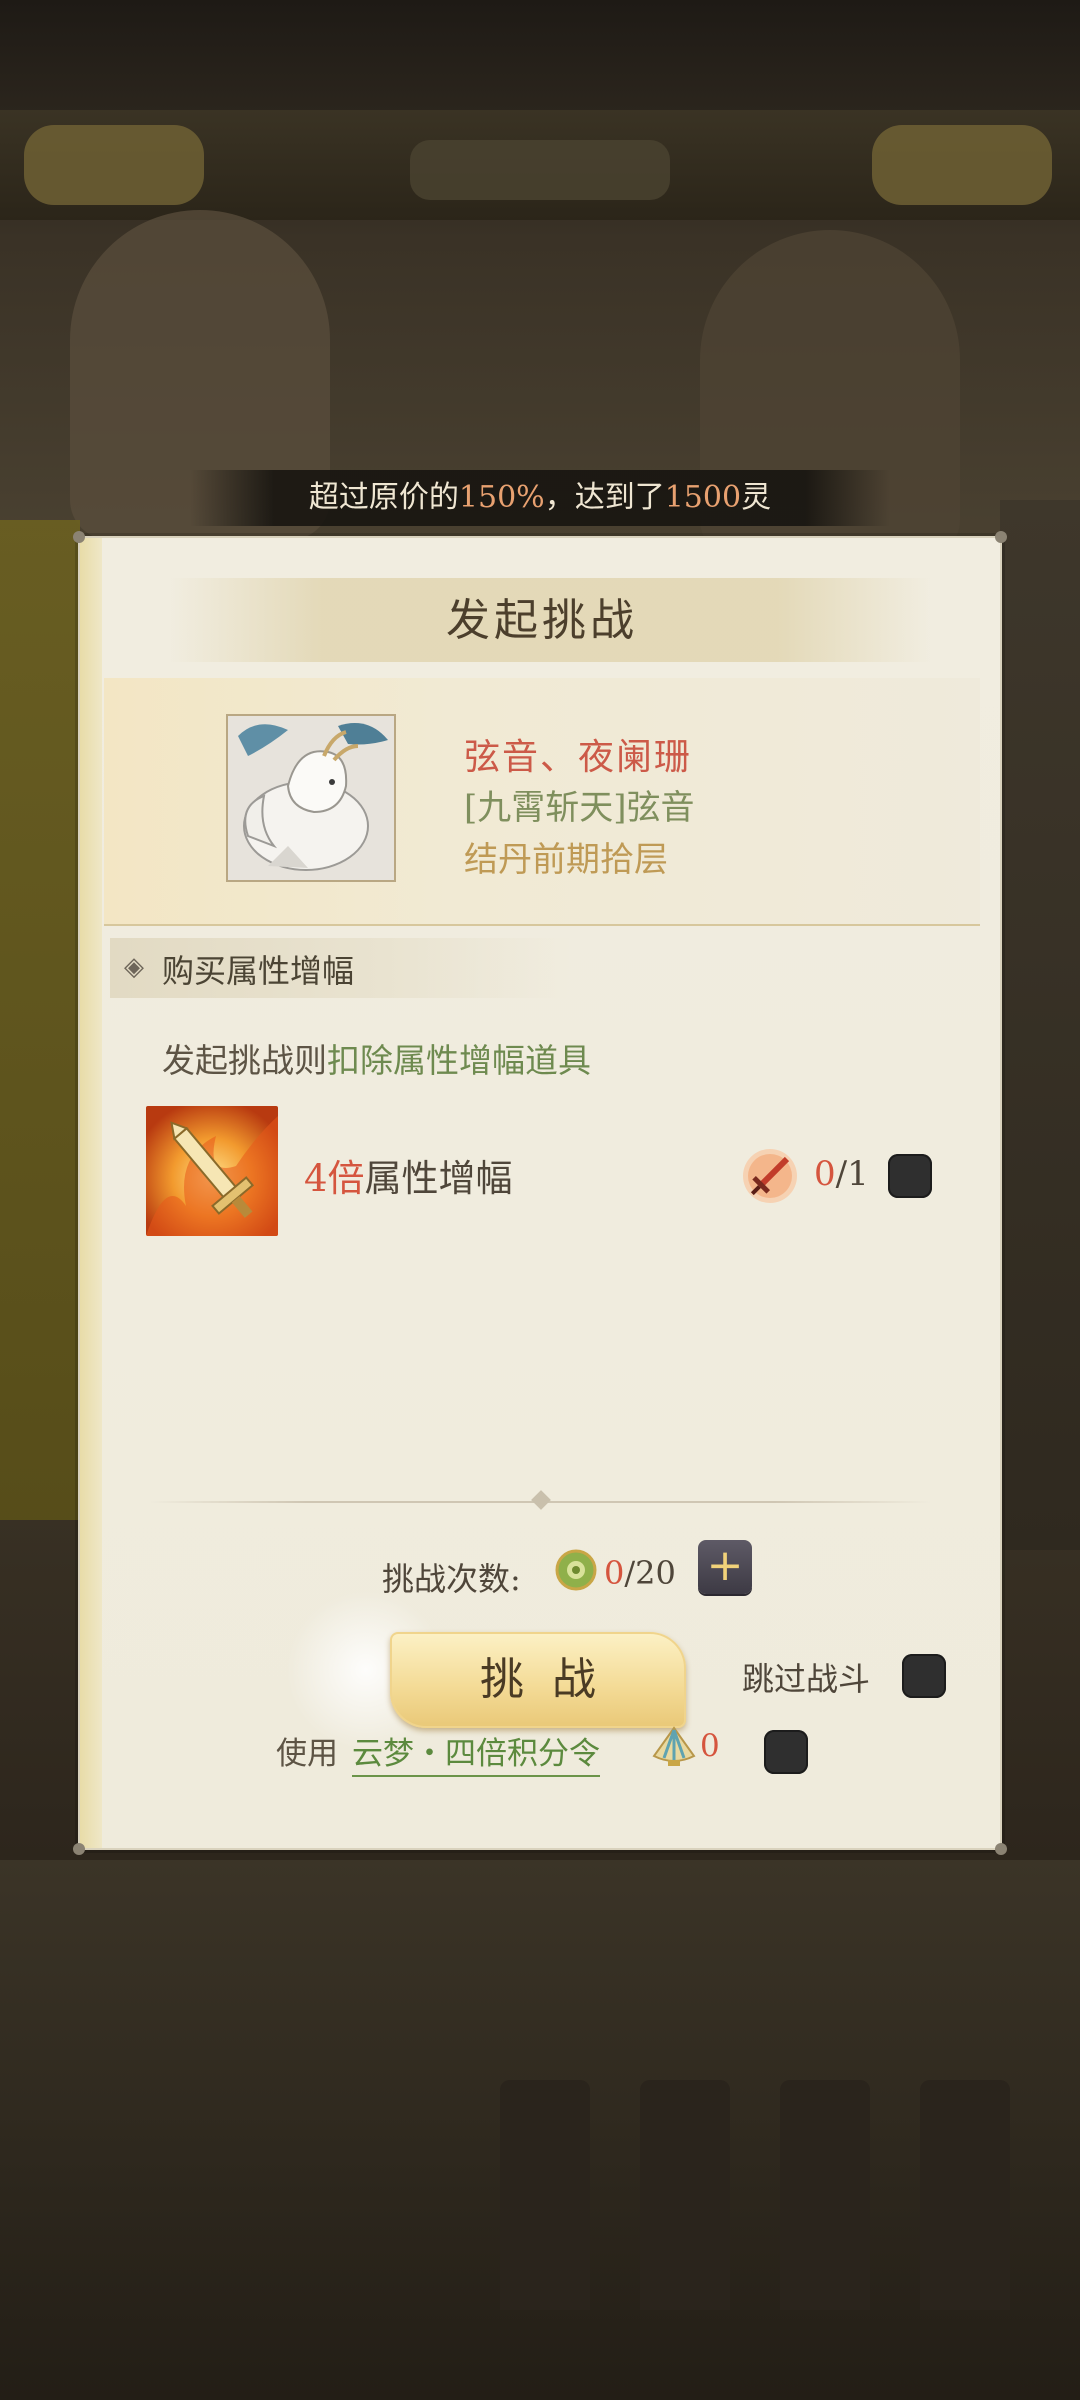 Image resolution: width=1080 pixels, height=2400 pixels. What do you see at coordinates (476, 1752) in the screenshot?
I see `use-item-link: 云梦・四倍积分令` at bounding box center [476, 1752].